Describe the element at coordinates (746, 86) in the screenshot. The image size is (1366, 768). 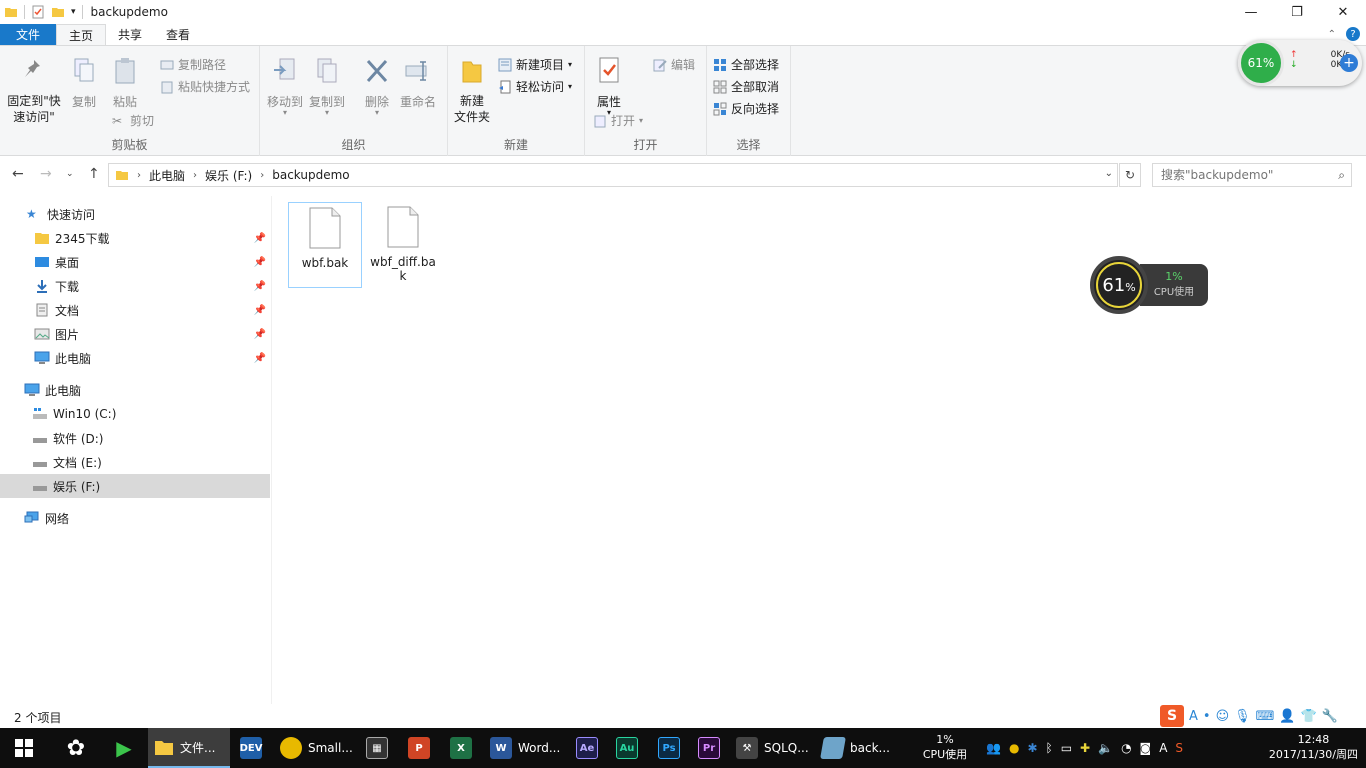
I see `select-none-button: 全部取消` at that location.